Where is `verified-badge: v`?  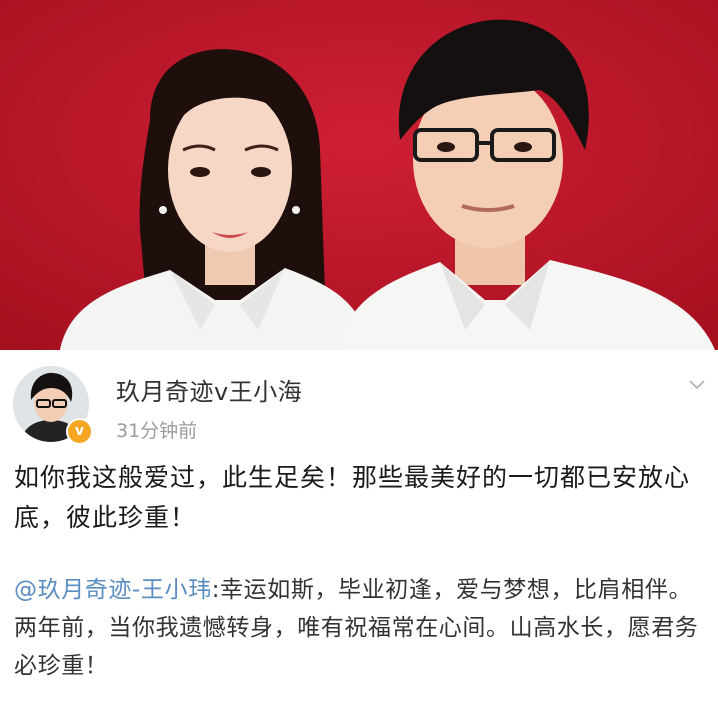
verified-badge: v is located at coordinates (79, 431).